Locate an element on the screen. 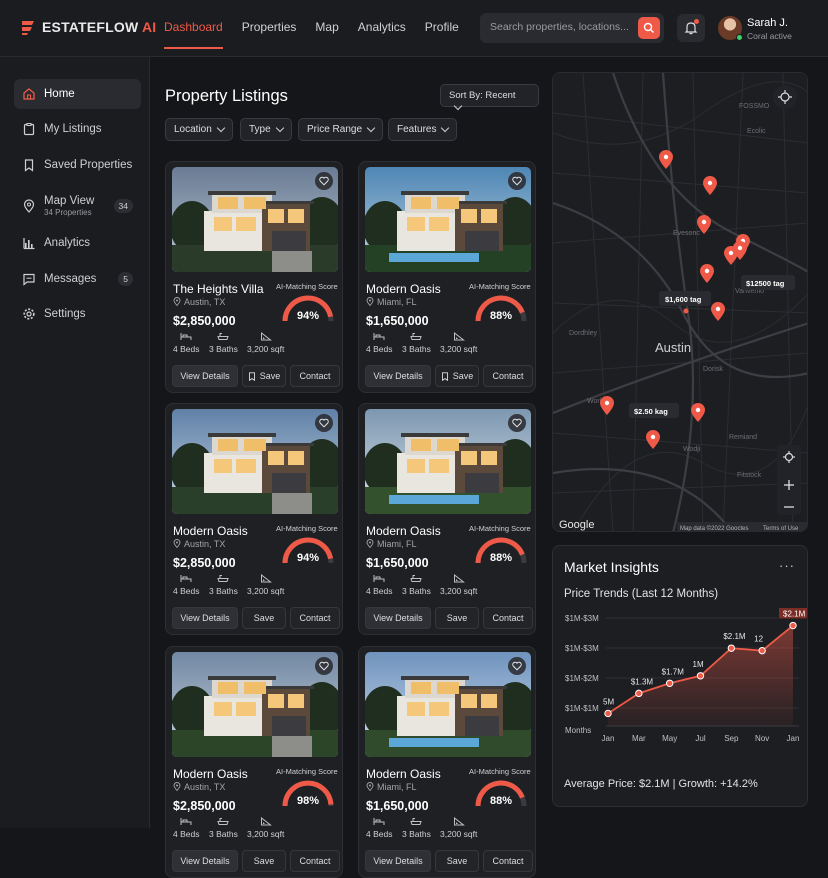 The width and height of the screenshot is (828, 878). property-location: Austin, TX is located at coordinates (199, 544).